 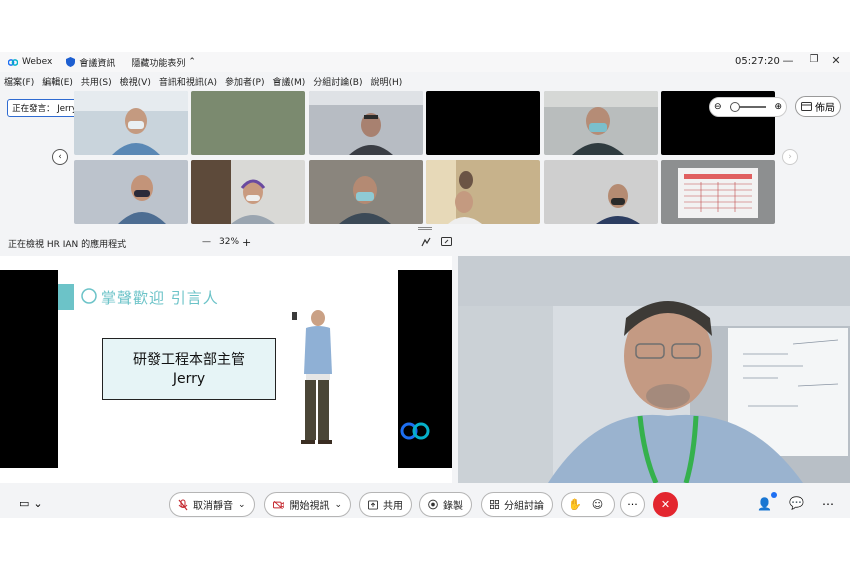 I want to click on share-view-bar: 正在檢視 HR IAN 的應用程式 — 32% +, so click(x=425, y=242).